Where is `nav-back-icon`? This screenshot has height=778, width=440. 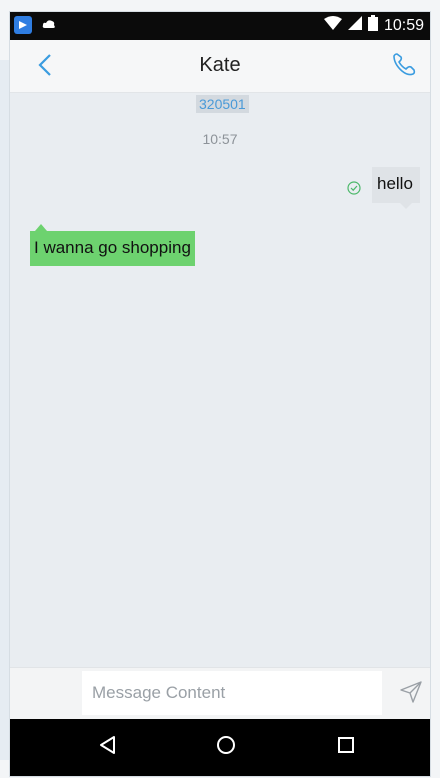
nav-back-icon is located at coordinates (108, 747).